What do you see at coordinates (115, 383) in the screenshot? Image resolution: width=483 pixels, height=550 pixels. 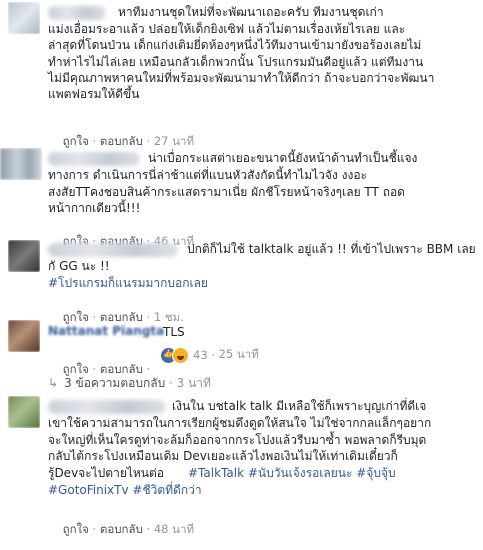 I see `replies-count-label: 3 ข้อความตอบกลับ` at bounding box center [115, 383].